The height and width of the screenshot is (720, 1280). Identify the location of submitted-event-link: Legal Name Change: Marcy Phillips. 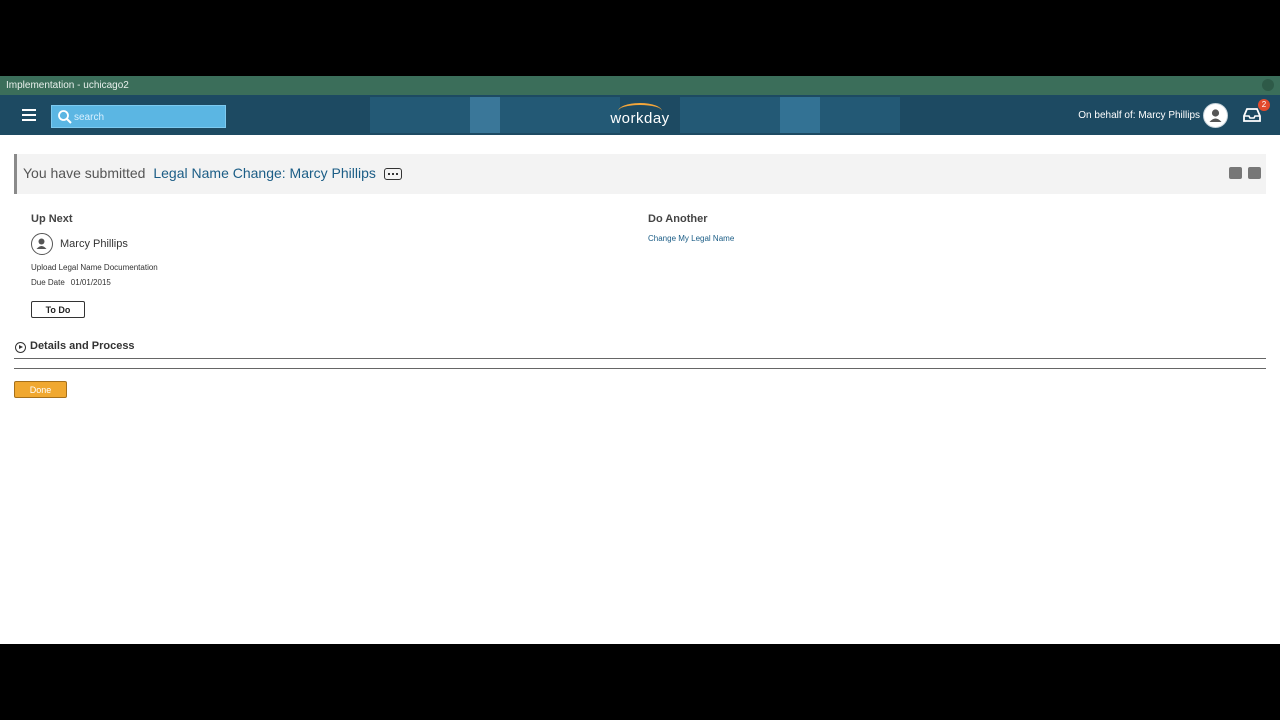
(264, 173).